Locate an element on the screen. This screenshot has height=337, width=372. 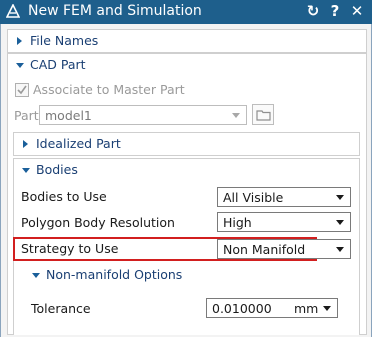
strategy-value: Non Manifold is located at coordinates (264, 249).